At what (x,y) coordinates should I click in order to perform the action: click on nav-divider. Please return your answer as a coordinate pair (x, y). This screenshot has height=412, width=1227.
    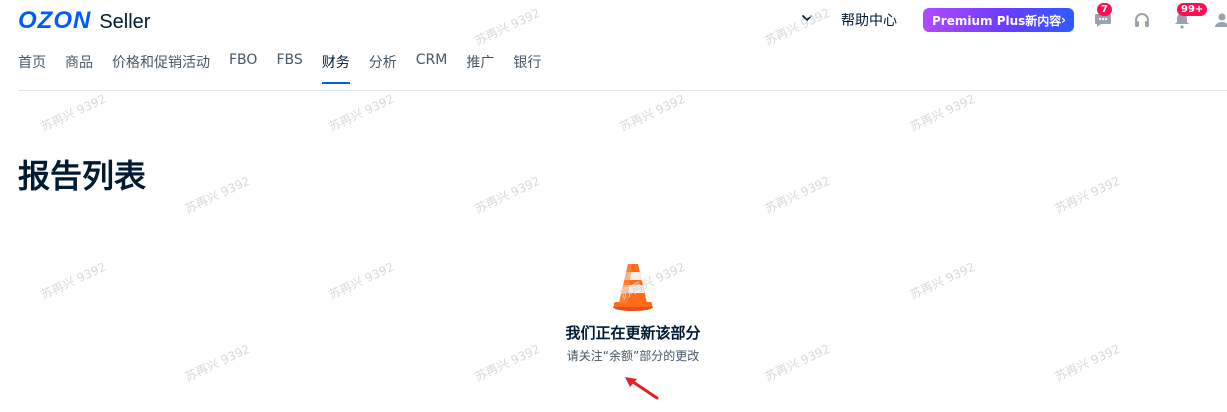
    Looking at the image, I should click on (622, 90).